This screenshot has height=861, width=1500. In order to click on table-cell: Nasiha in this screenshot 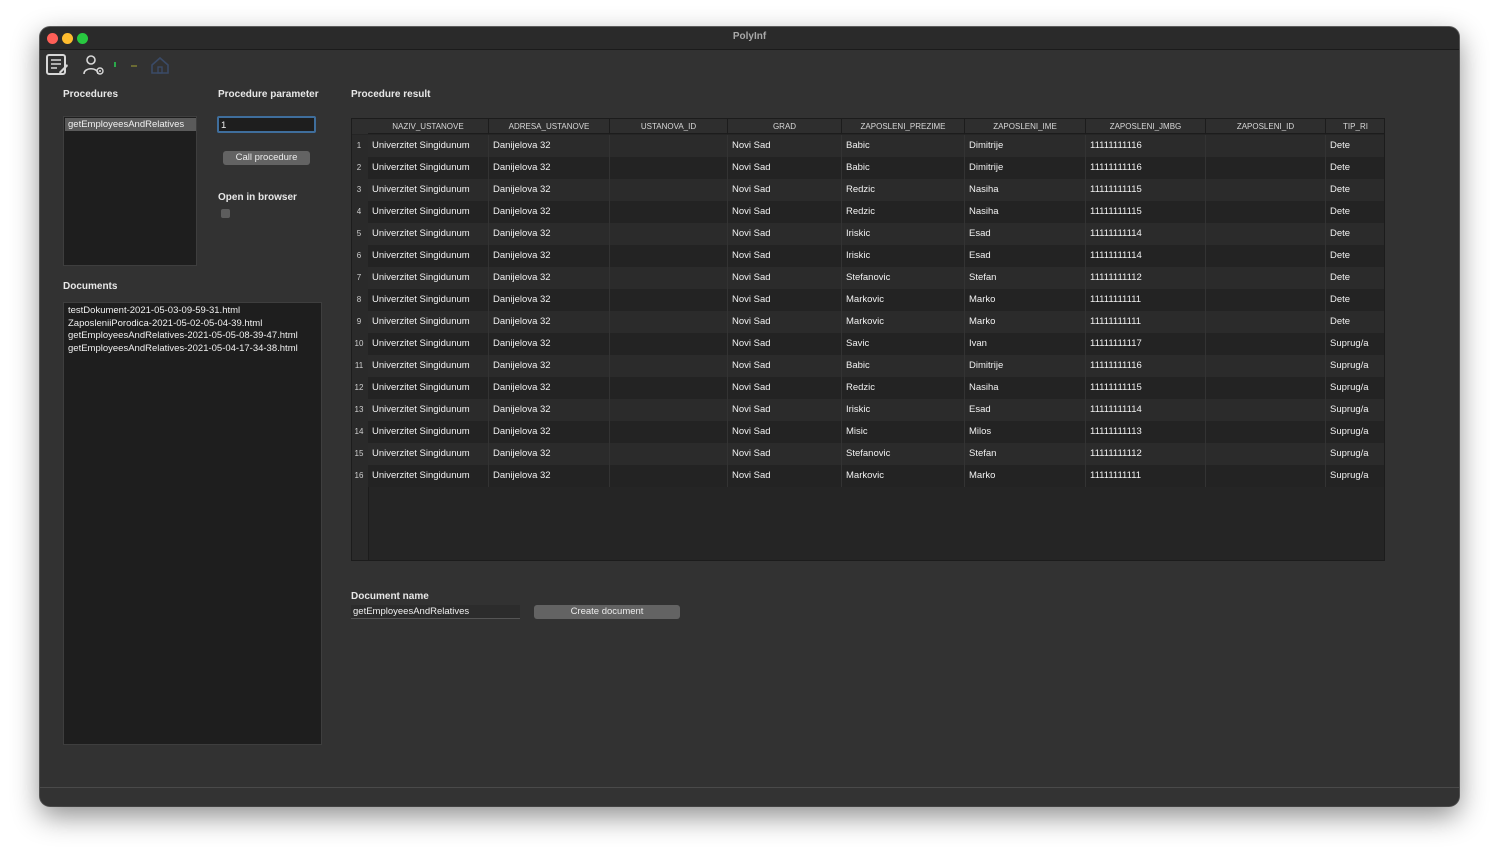, I will do `click(1025, 212)`.